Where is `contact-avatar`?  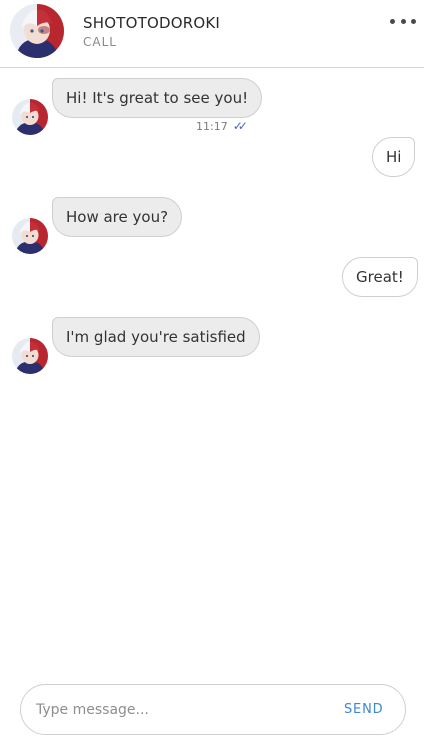 contact-avatar is located at coordinates (37, 31).